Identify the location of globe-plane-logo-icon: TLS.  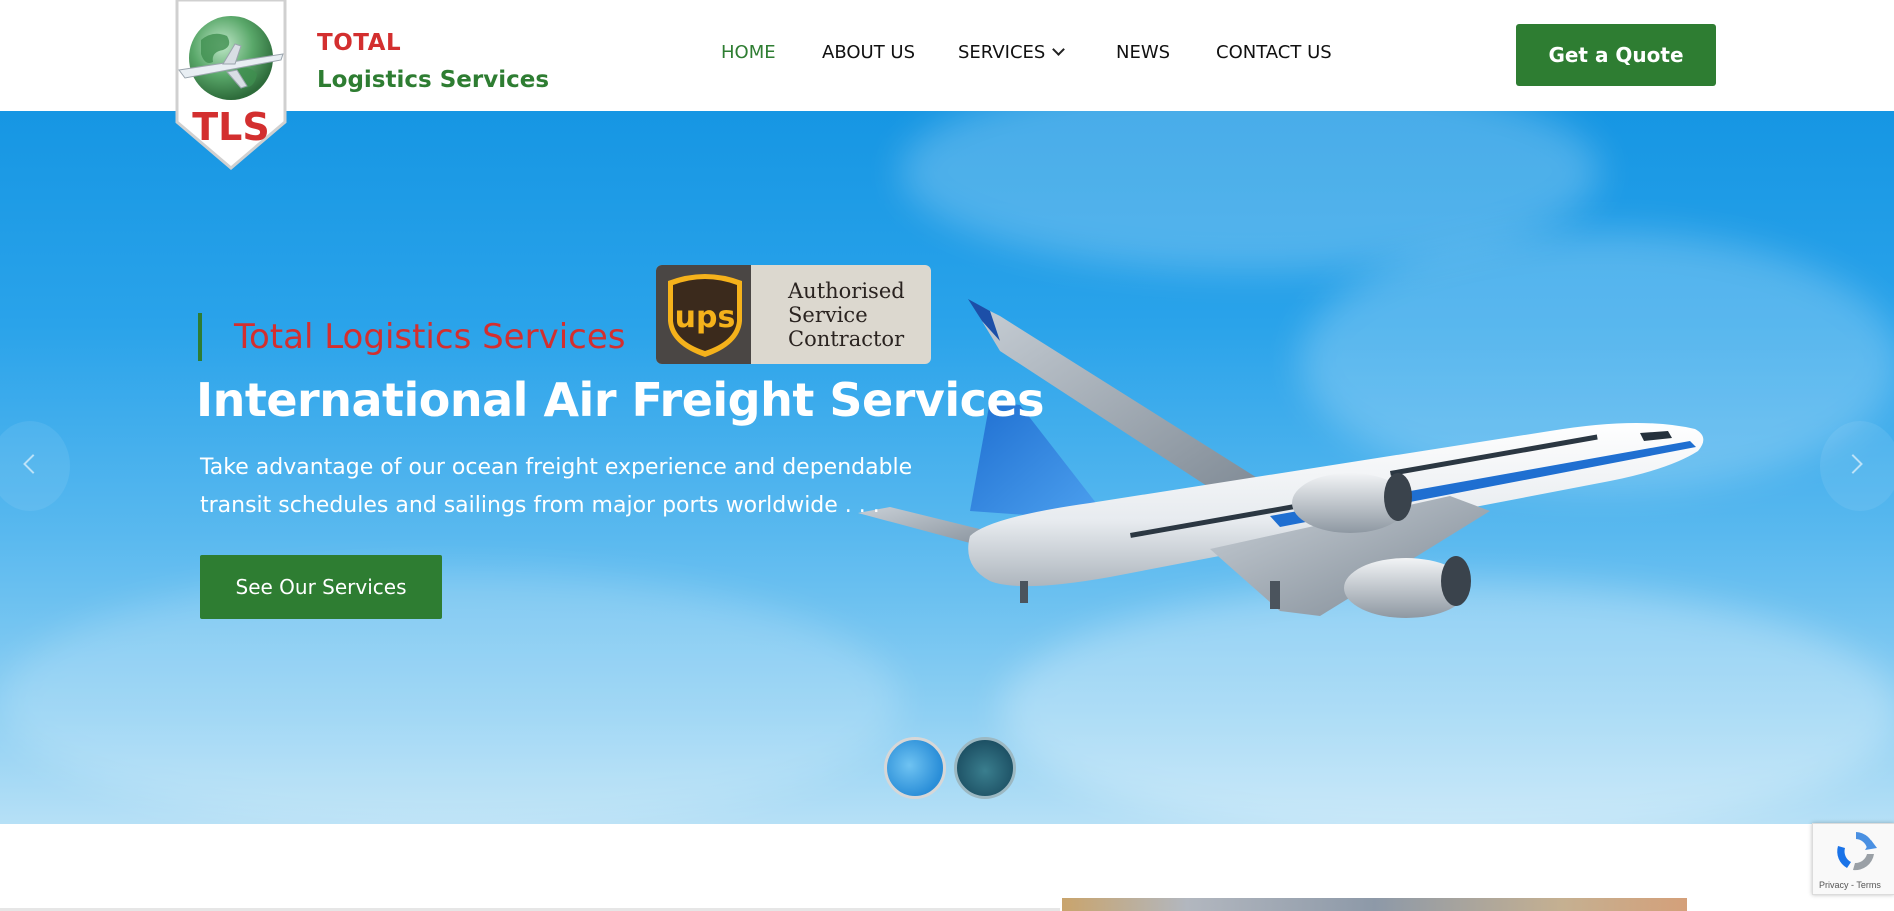
(231, 85).